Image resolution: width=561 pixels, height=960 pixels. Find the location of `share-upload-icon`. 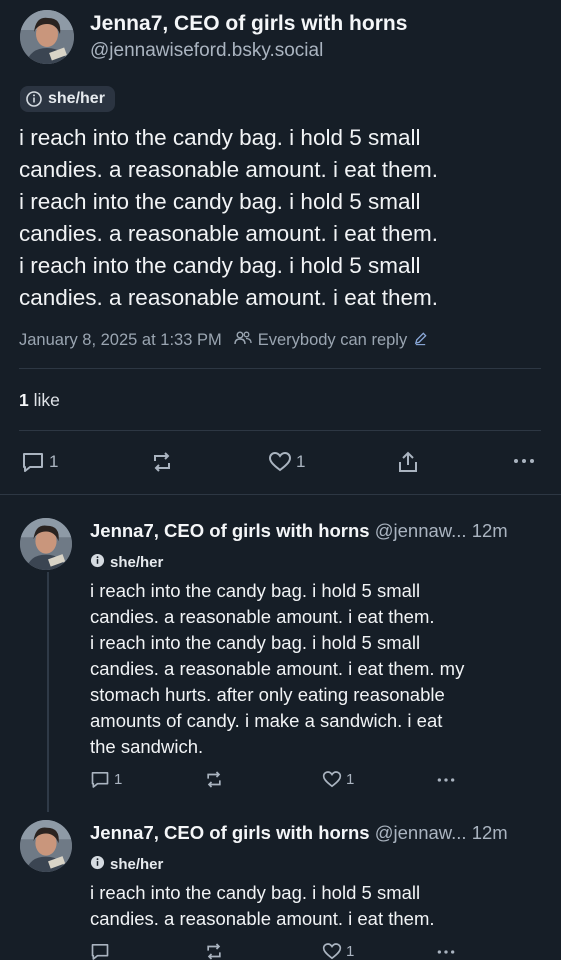

share-upload-icon is located at coordinates (408, 462).